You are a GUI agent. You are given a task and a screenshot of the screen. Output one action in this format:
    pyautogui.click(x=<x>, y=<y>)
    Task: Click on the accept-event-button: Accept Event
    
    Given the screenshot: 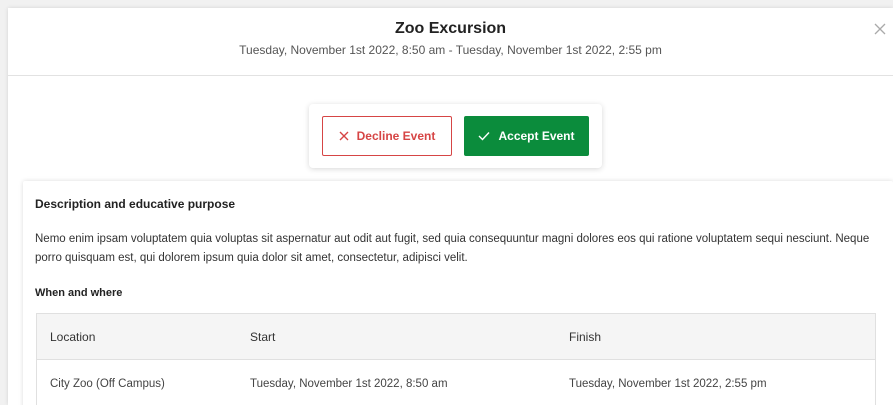 What is the action you would take?
    pyautogui.click(x=526, y=136)
    